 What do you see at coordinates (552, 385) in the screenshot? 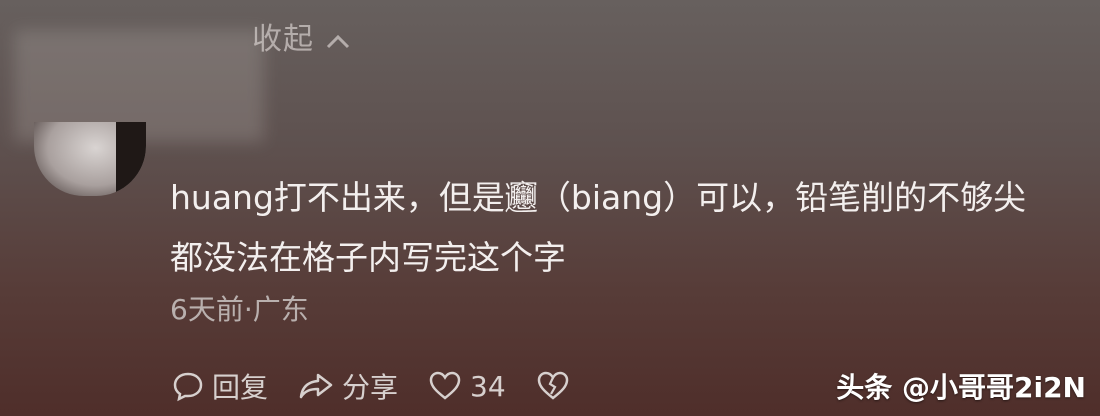
I see `broken-heart-icon` at bounding box center [552, 385].